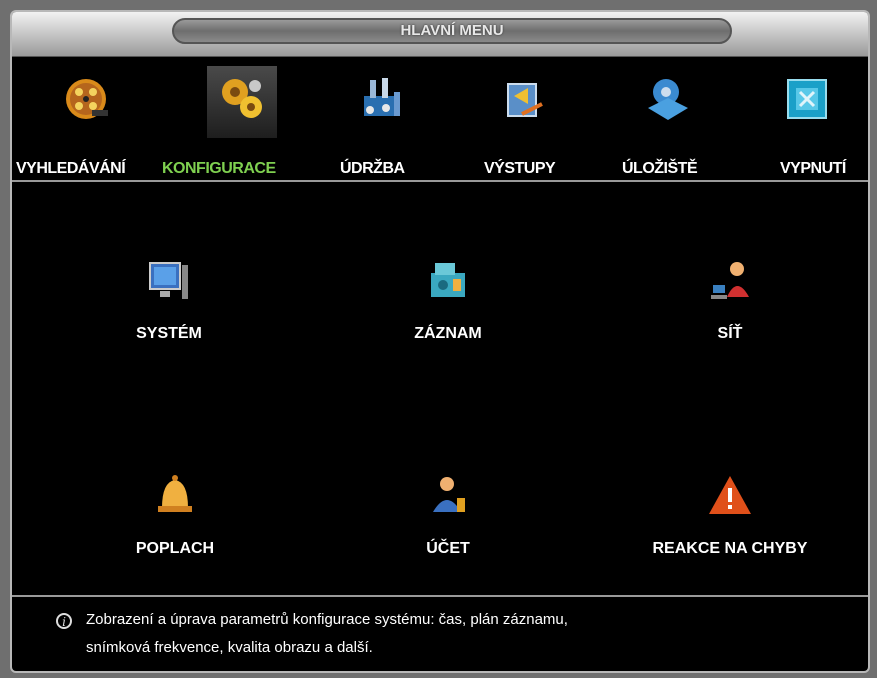 This screenshot has width=877, height=678. I want to click on top-menu-maintenance: ÚDRŽBA, so click(392, 121).